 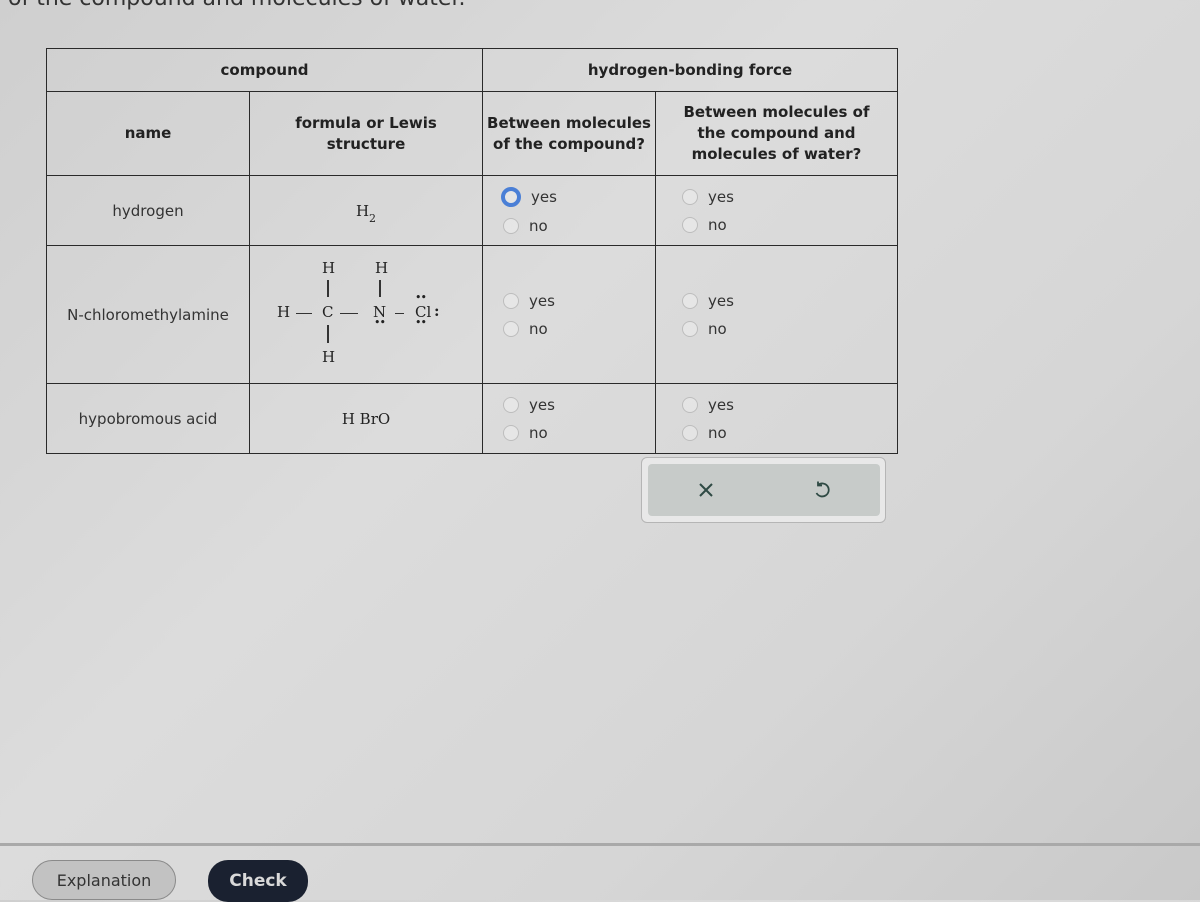 I want to click on formula-header: formula or Lewis structure, so click(x=366, y=133).